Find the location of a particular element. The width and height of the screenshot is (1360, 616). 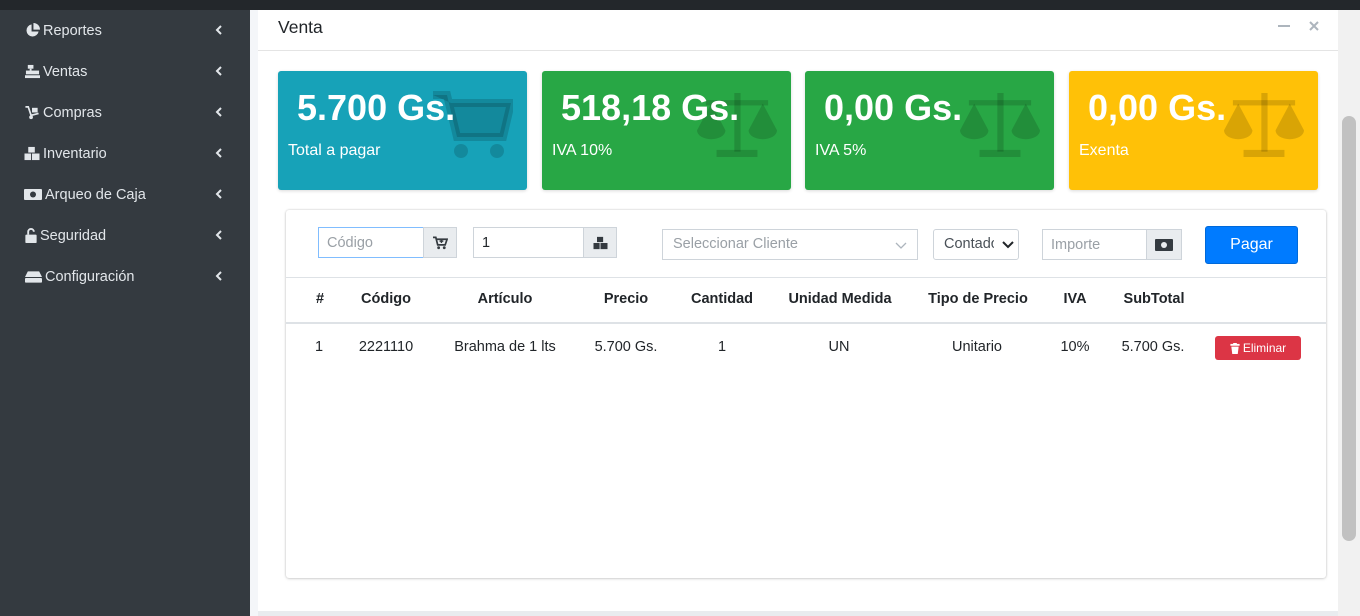

cell-tipo-precio: Unitario is located at coordinates (977, 347).